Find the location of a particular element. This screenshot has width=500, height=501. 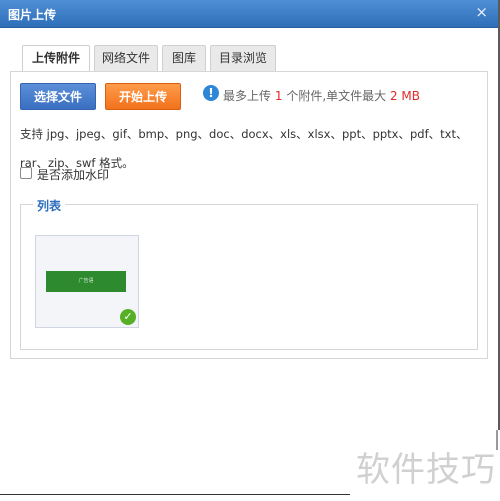

file-list-legend: 列表 is located at coordinates (49, 205).